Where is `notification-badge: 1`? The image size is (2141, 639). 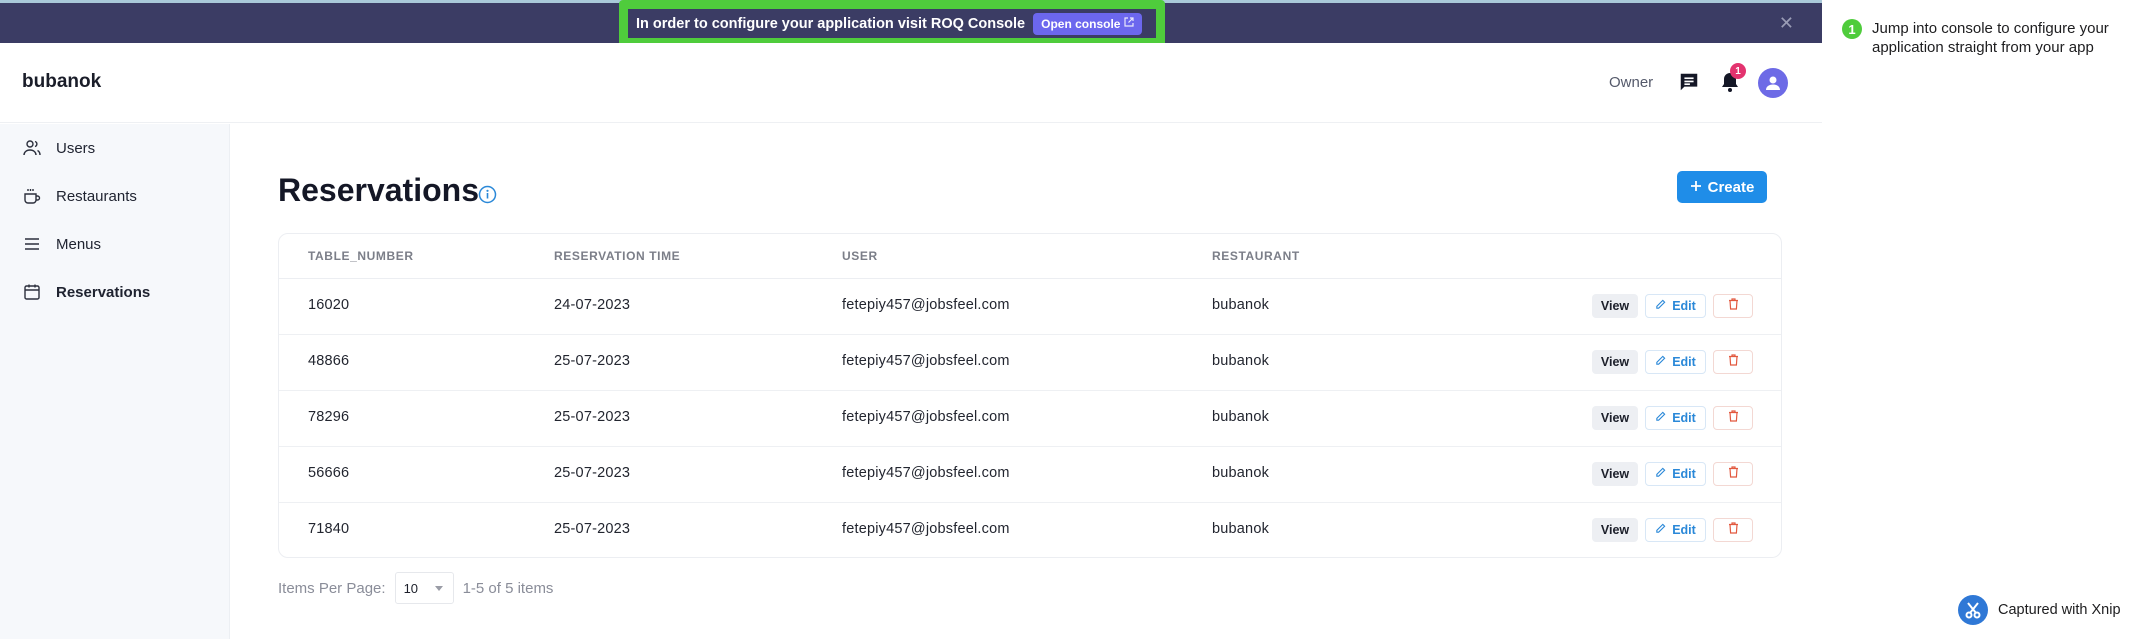 notification-badge: 1 is located at coordinates (1738, 71).